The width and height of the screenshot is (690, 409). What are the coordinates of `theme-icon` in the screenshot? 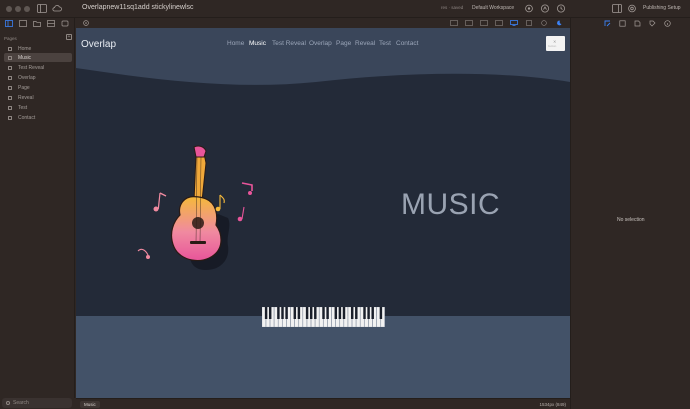 It's located at (559, 23).